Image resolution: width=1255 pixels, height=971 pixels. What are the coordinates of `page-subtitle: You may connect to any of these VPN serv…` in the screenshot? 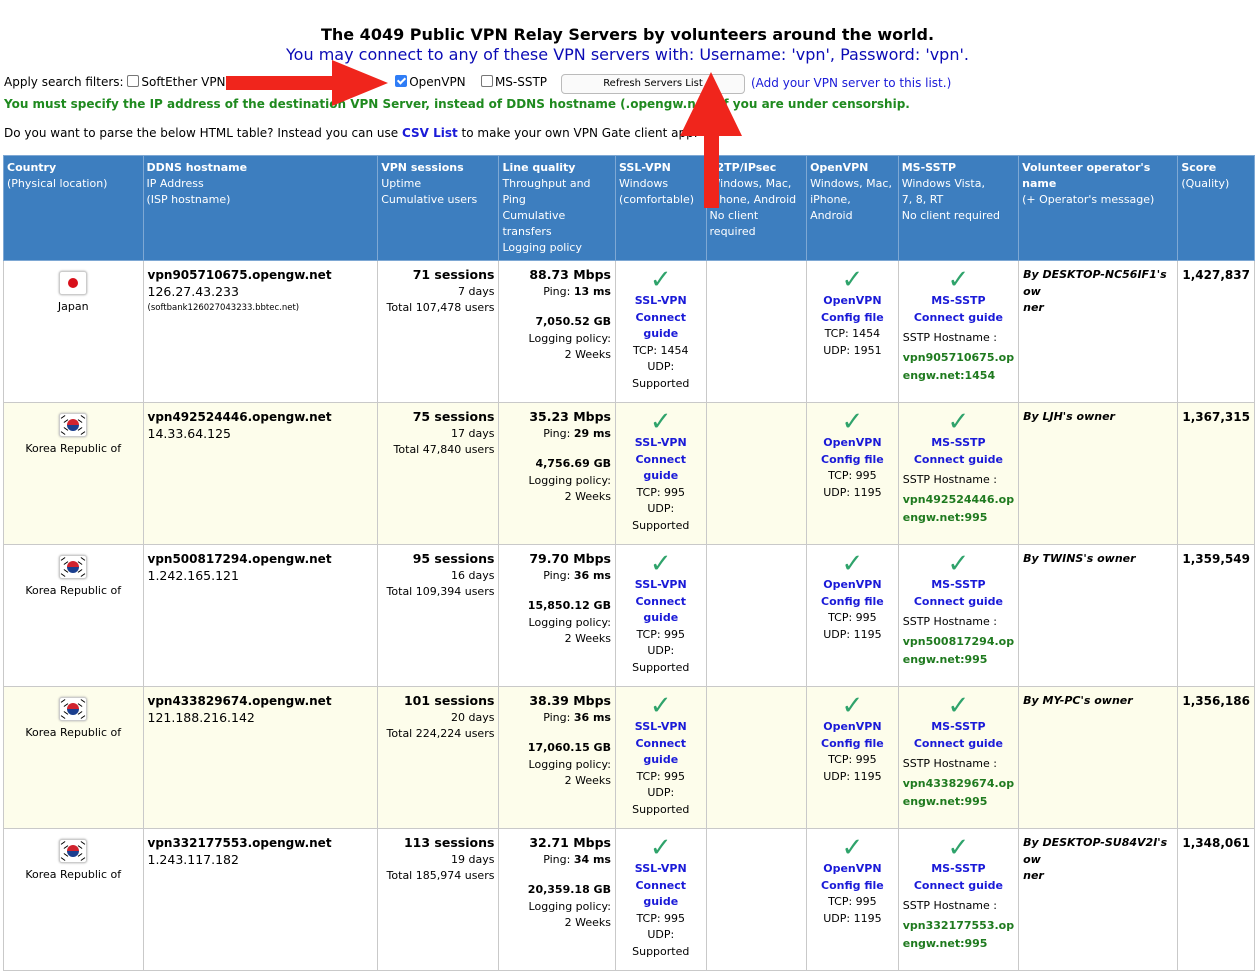 It's located at (627, 54).